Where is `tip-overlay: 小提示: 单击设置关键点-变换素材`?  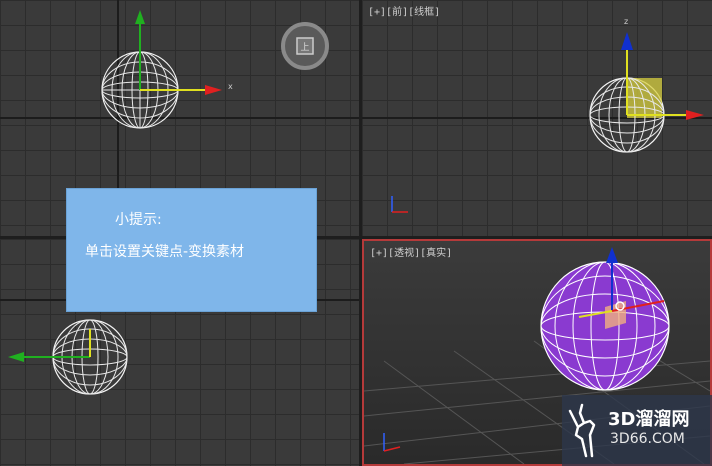
tip-overlay: 小提示: 单击设置关键点-变换素材 is located at coordinates (191, 250).